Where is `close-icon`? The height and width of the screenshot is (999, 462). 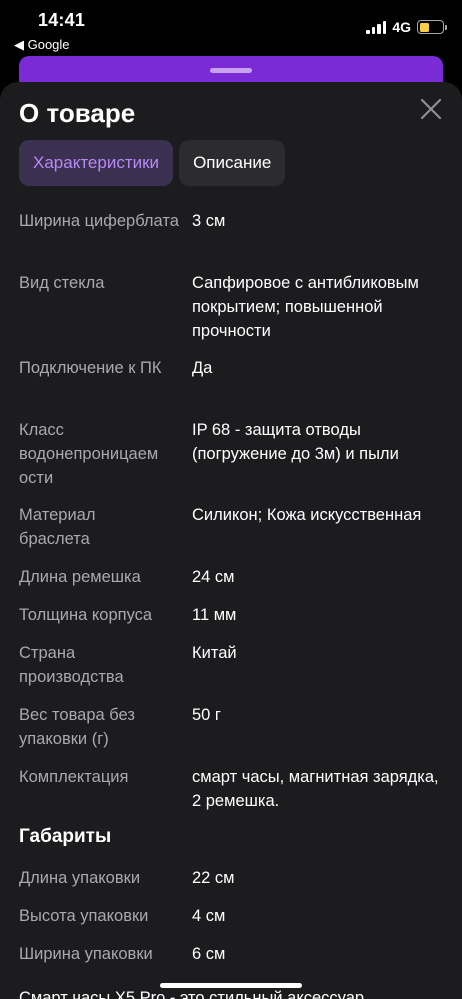
close-icon is located at coordinates (431, 109).